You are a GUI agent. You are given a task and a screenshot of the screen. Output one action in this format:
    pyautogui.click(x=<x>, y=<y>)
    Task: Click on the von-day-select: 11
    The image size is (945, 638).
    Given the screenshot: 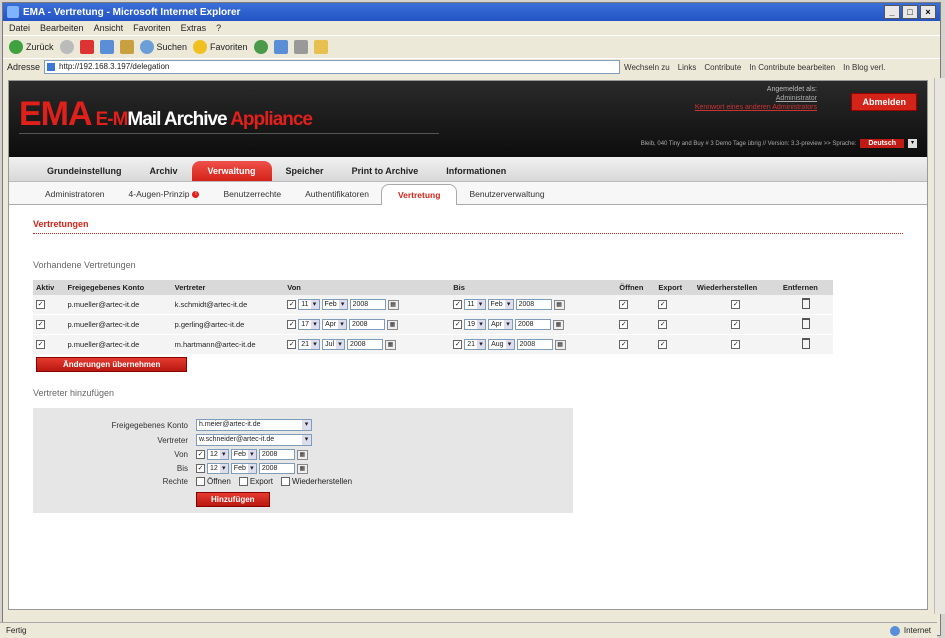 What is the action you would take?
    pyautogui.click(x=309, y=304)
    